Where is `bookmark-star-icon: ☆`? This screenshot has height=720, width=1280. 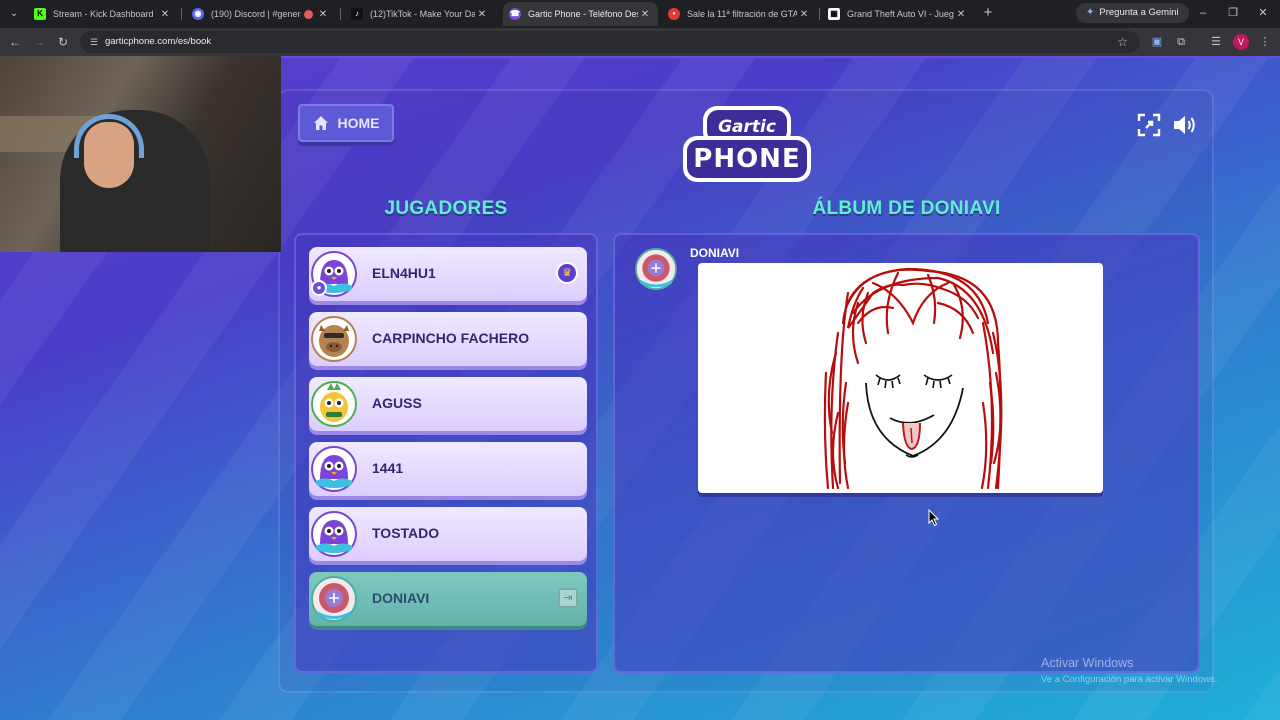
bookmark-star-icon: ☆ is located at coordinates (1122, 42).